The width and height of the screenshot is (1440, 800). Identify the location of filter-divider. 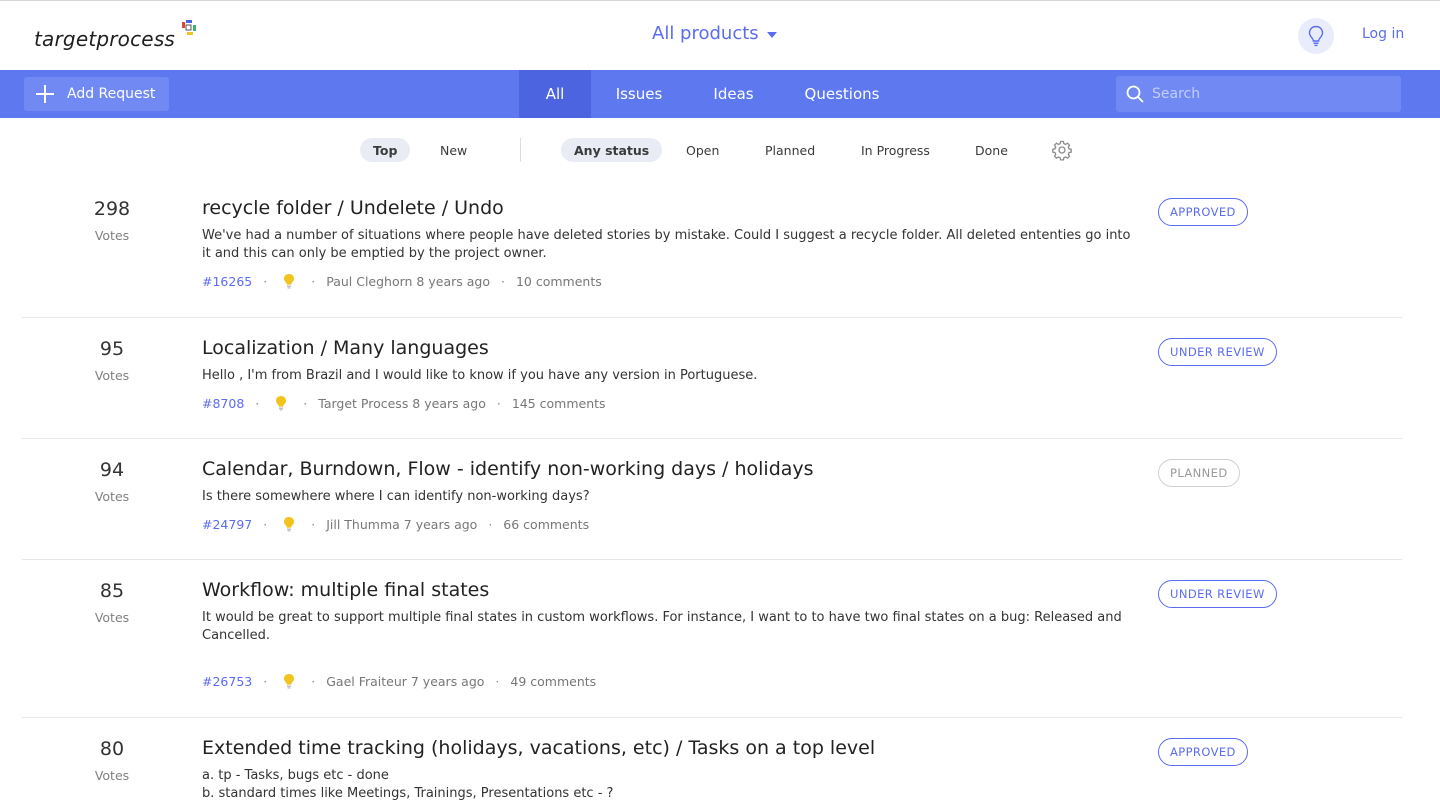
(520, 150).